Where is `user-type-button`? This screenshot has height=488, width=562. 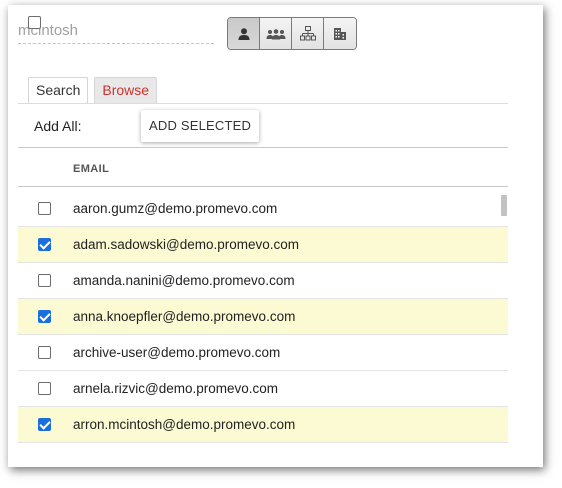
user-type-button is located at coordinates (244, 33).